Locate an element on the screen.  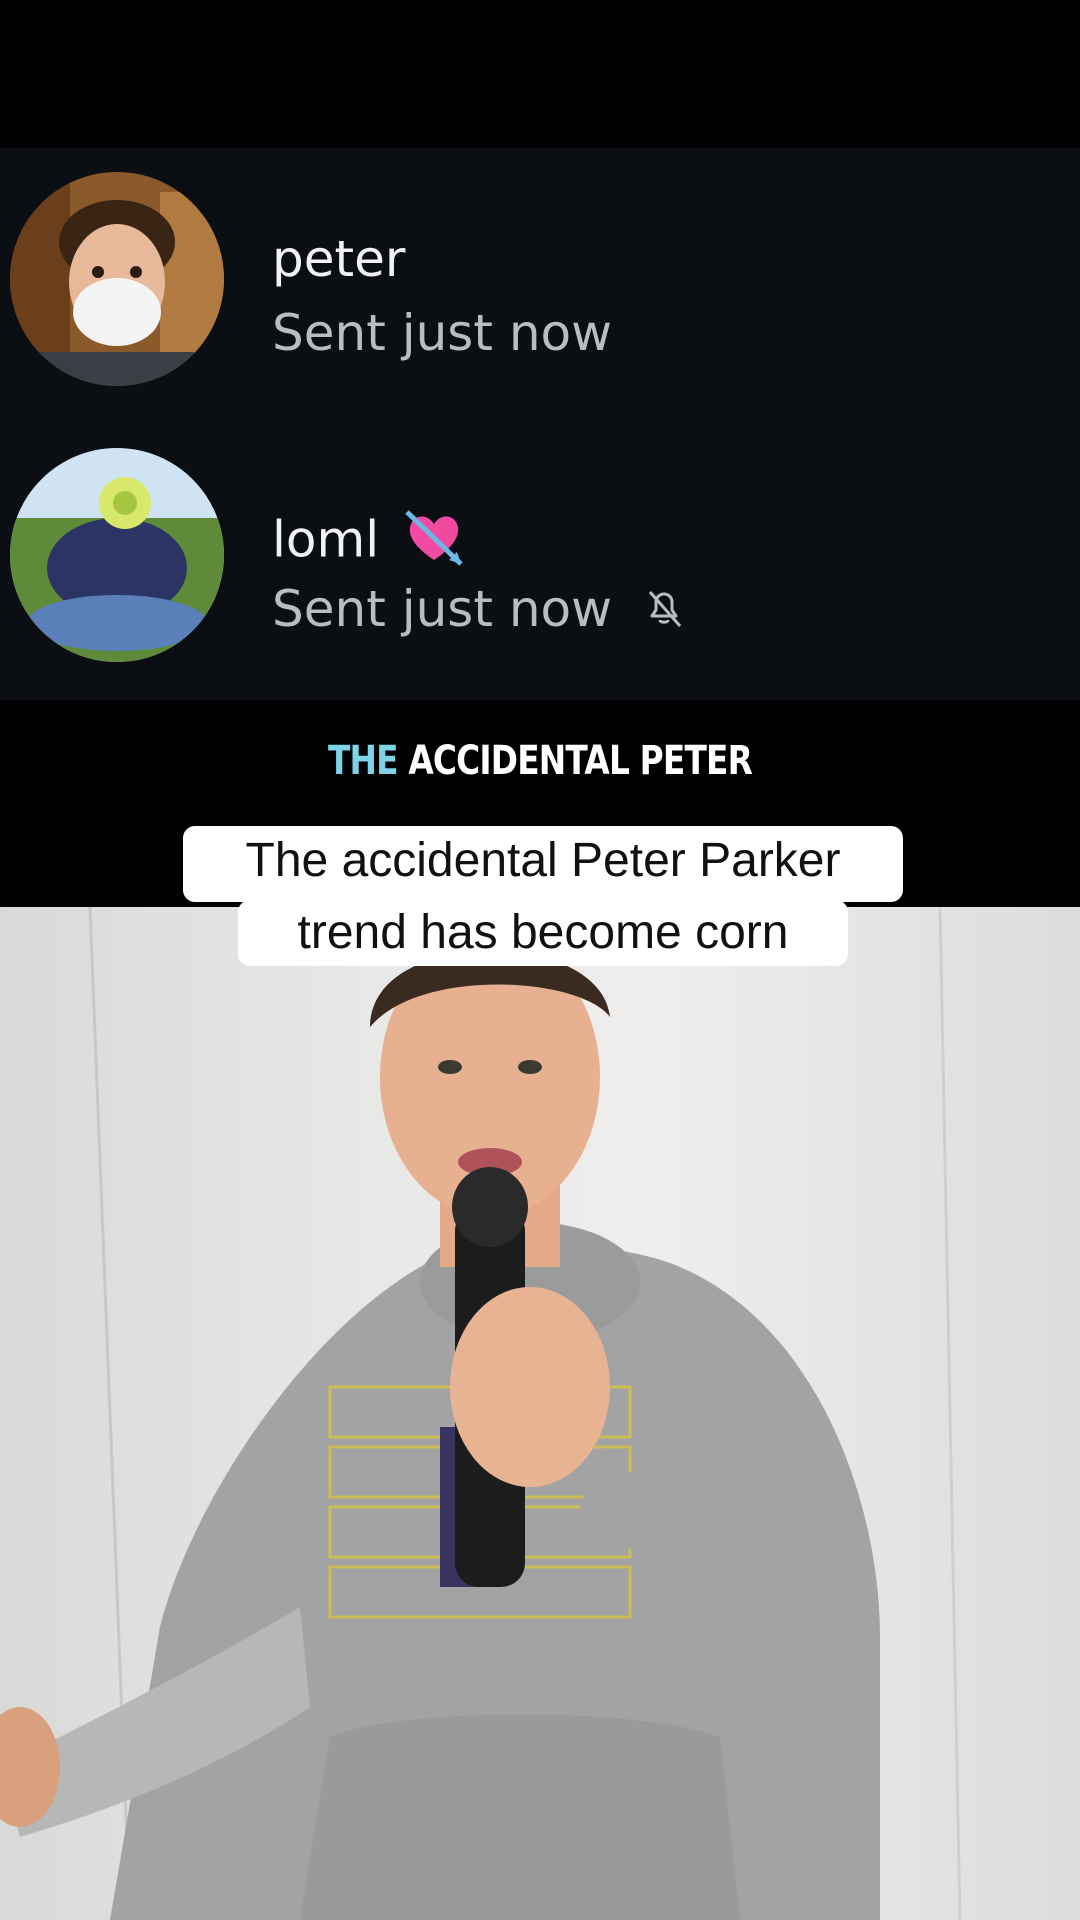
caption-line-2: trend has become corn is located at coordinates (543, 933).